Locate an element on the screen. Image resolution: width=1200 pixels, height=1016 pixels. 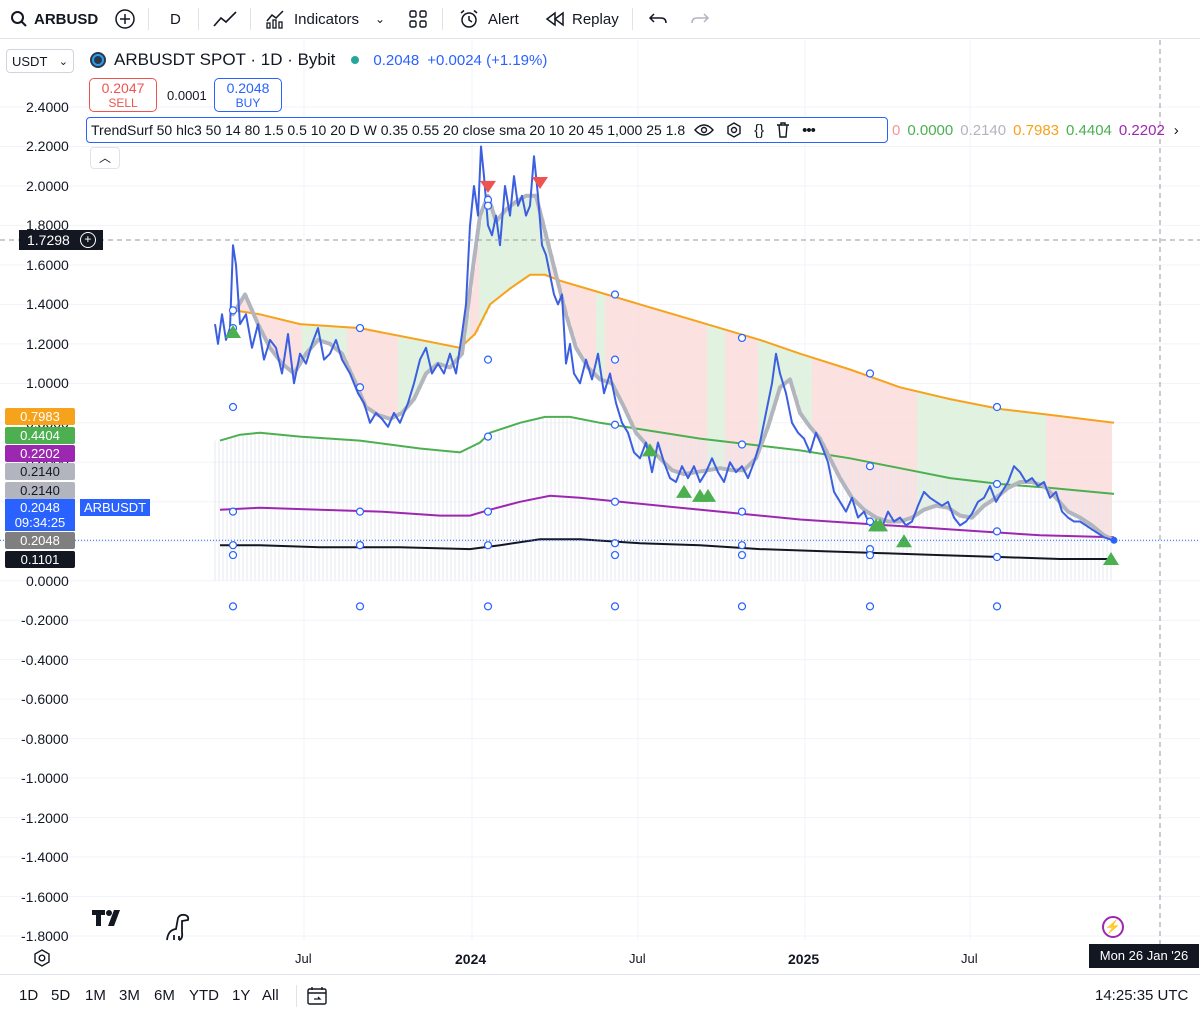
last-price-value: 0.2048 is located at coordinates (40, 507).